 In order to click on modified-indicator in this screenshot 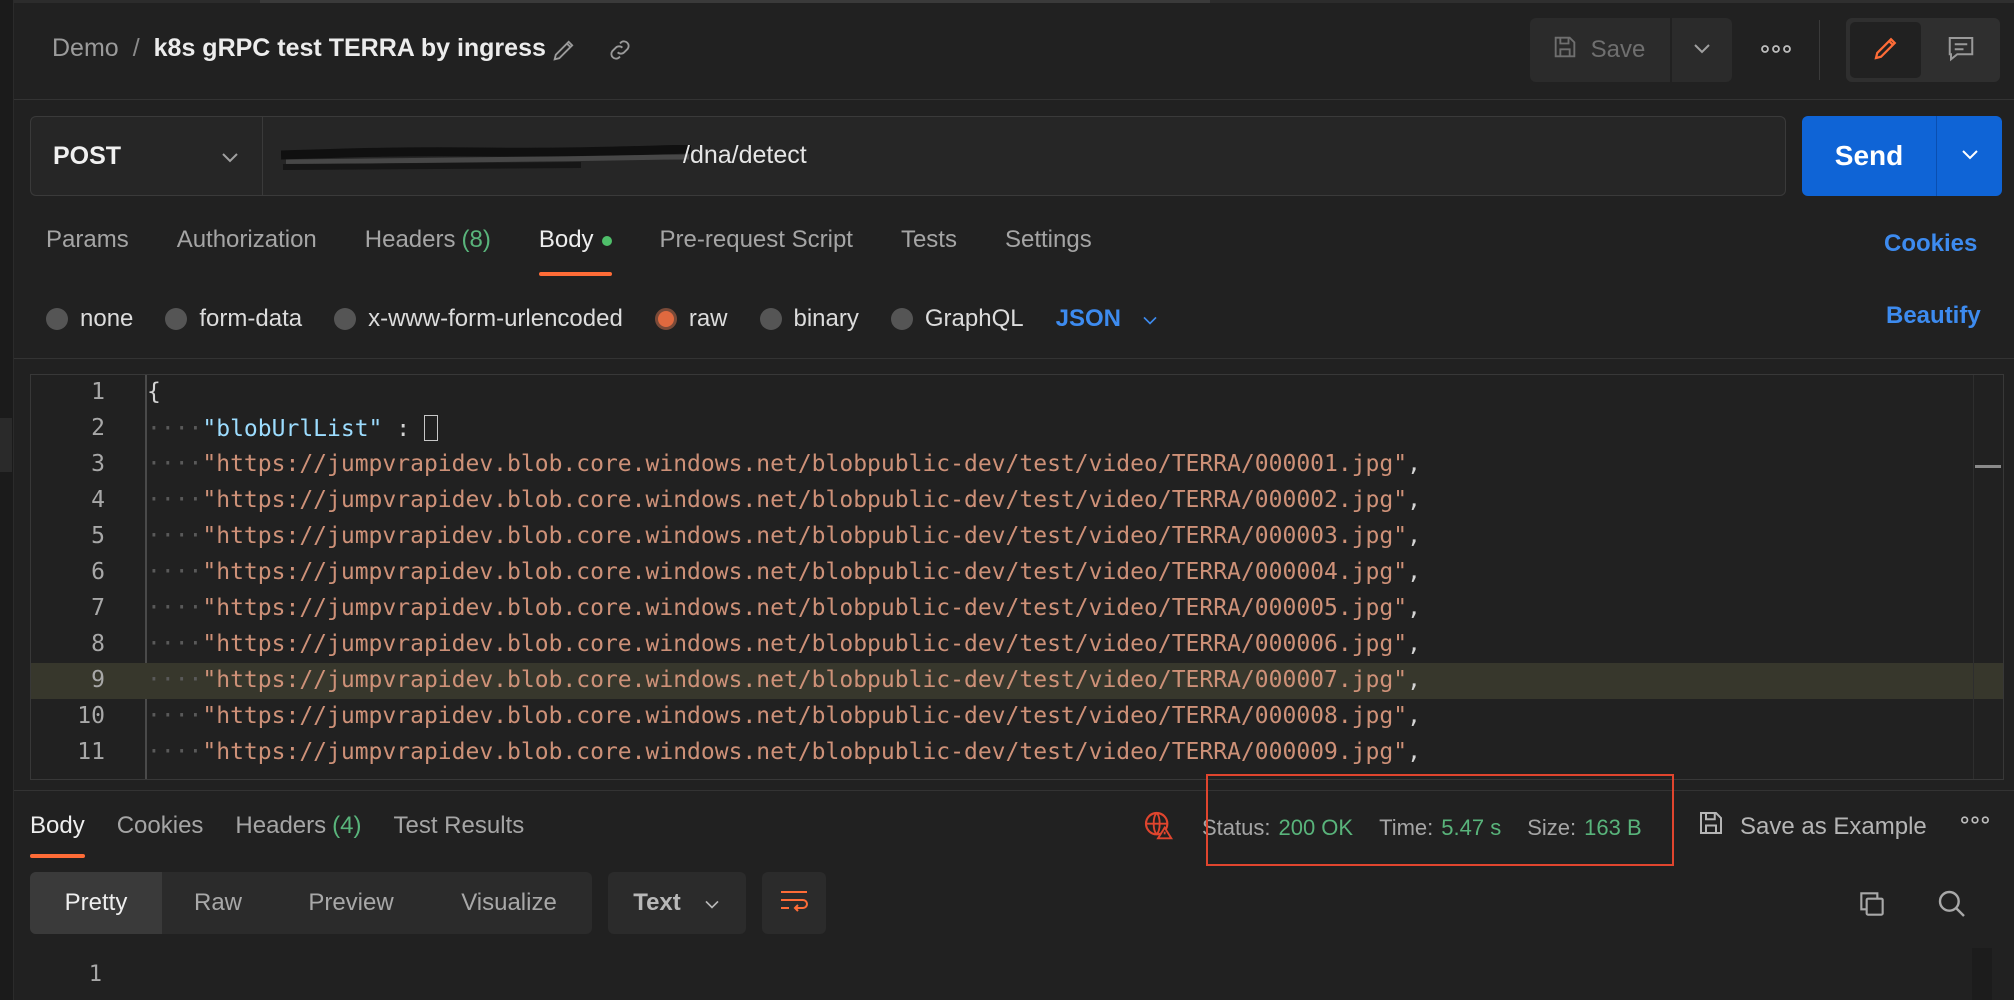, I will do `click(606, 241)`.